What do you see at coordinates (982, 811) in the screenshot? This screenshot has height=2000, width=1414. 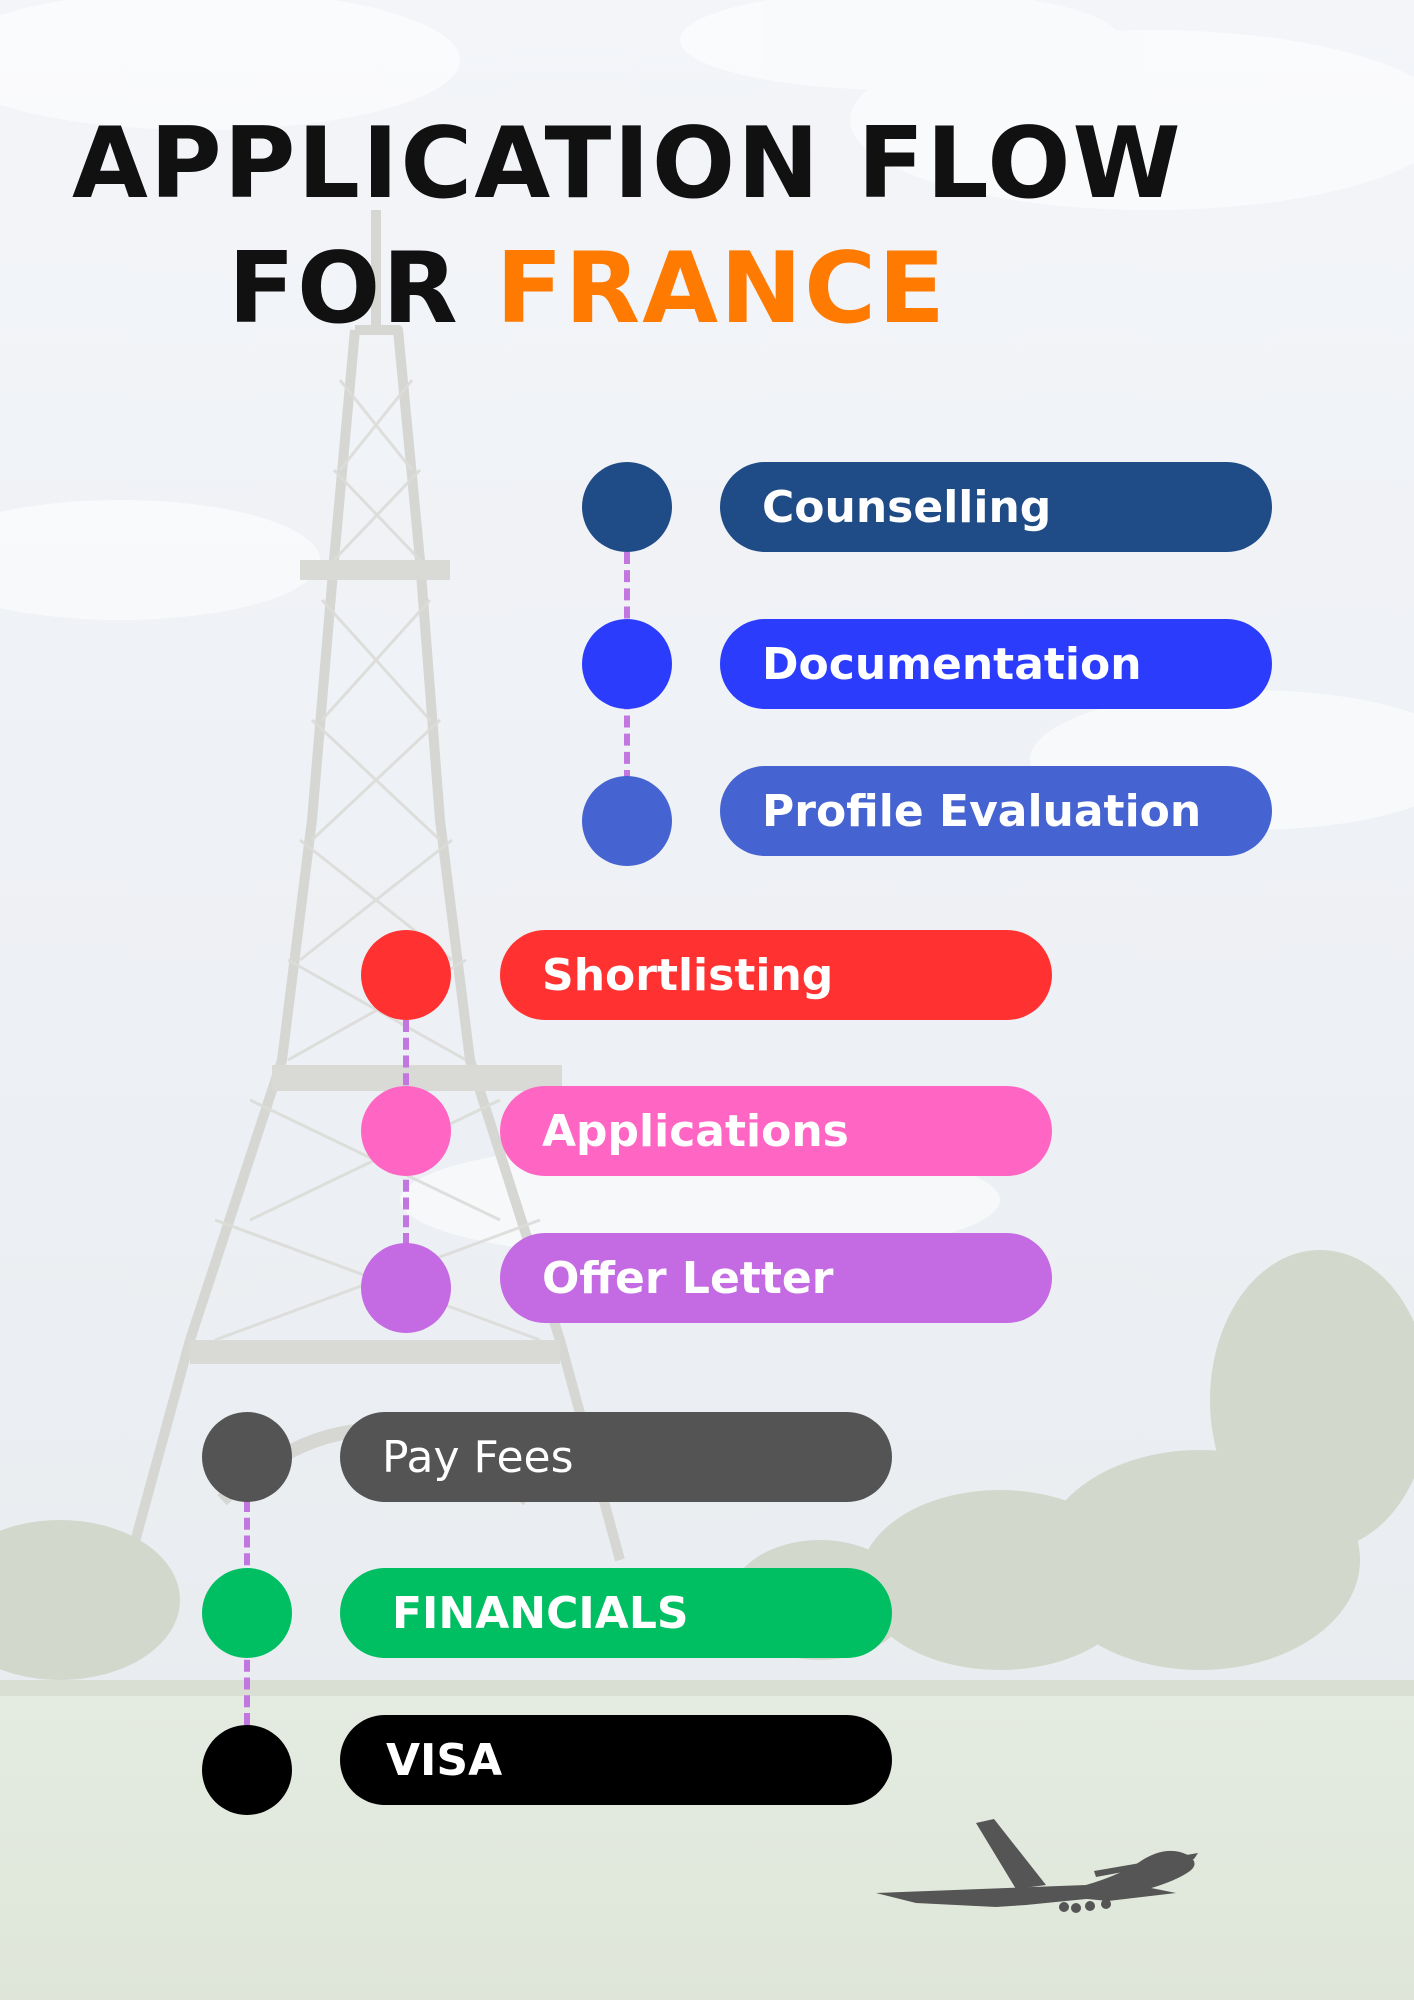 I see `step-label: Profile Evaluation` at bounding box center [982, 811].